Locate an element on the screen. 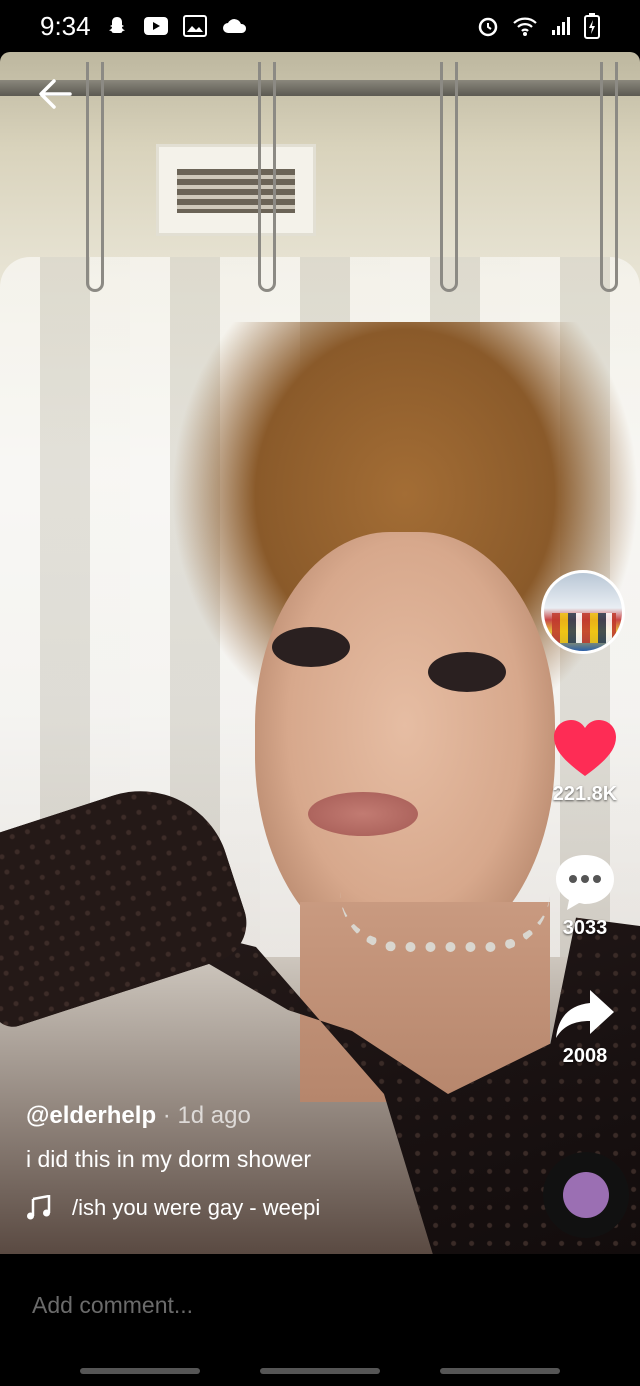 This screenshot has height=1386, width=640. status-time: 9:34 is located at coordinates (65, 25).